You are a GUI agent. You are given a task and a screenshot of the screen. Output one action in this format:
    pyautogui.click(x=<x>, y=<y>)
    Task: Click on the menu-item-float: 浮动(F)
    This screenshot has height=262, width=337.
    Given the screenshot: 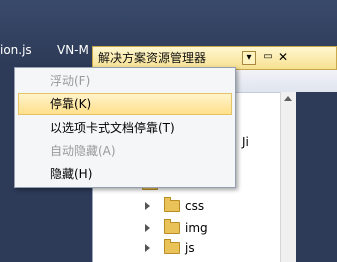 What is the action you would take?
    pyautogui.click(x=125, y=81)
    